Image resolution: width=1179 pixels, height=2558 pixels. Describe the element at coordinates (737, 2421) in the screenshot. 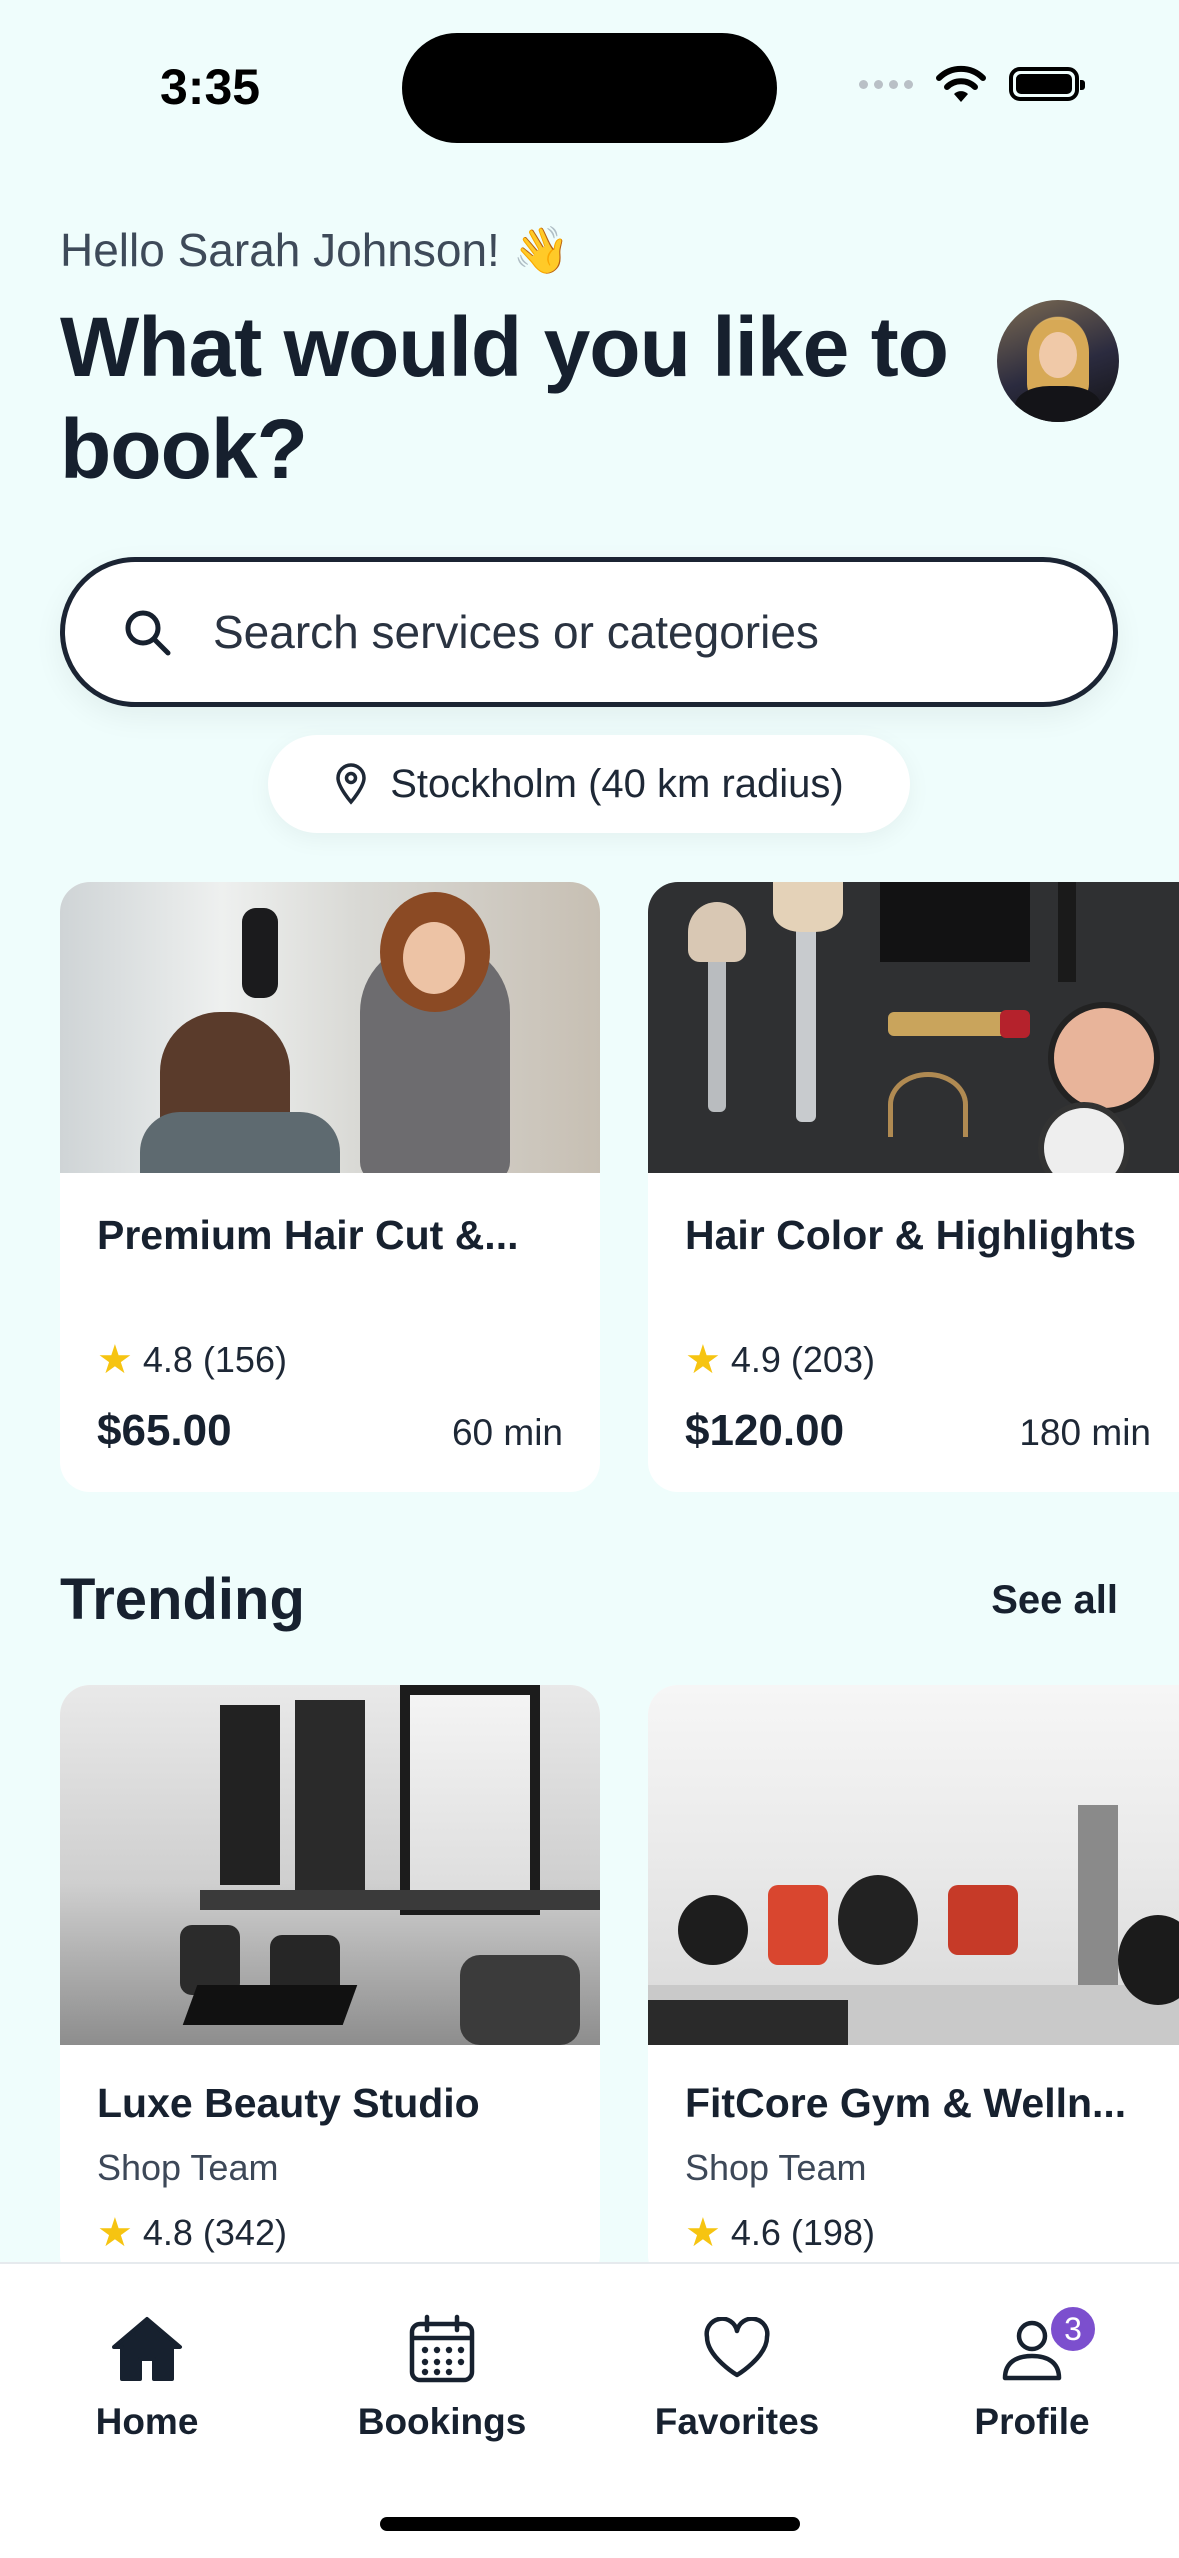

I see `tab-favorites-label: Favorites` at that location.